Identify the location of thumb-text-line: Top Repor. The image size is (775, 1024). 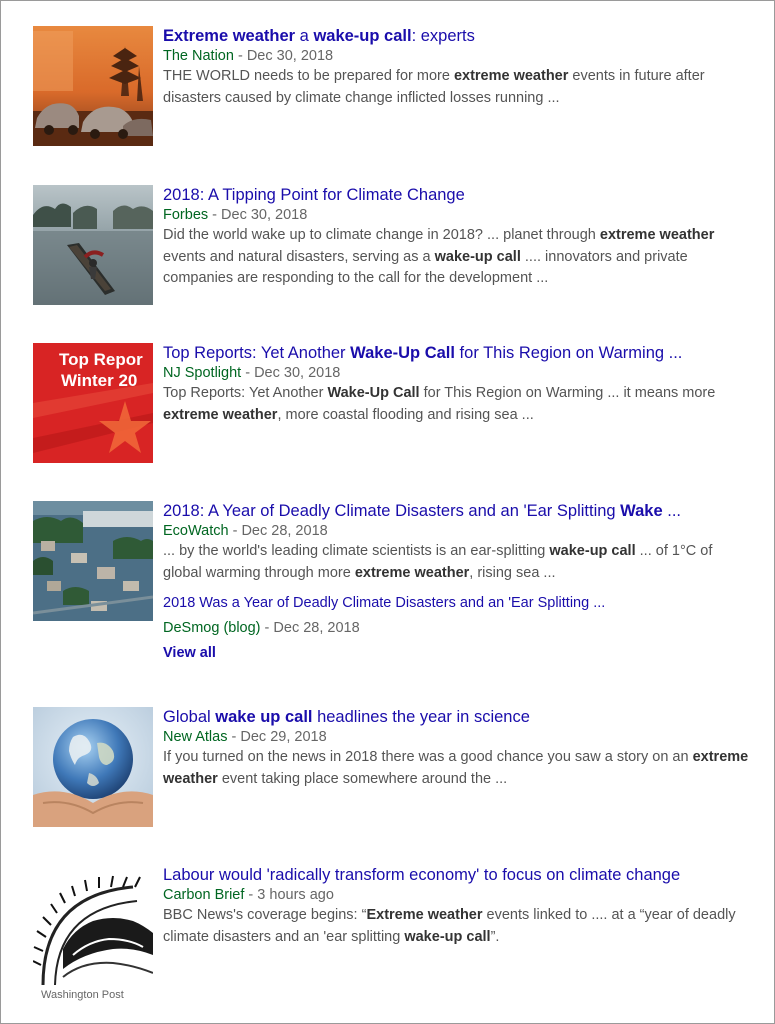
(101, 359).